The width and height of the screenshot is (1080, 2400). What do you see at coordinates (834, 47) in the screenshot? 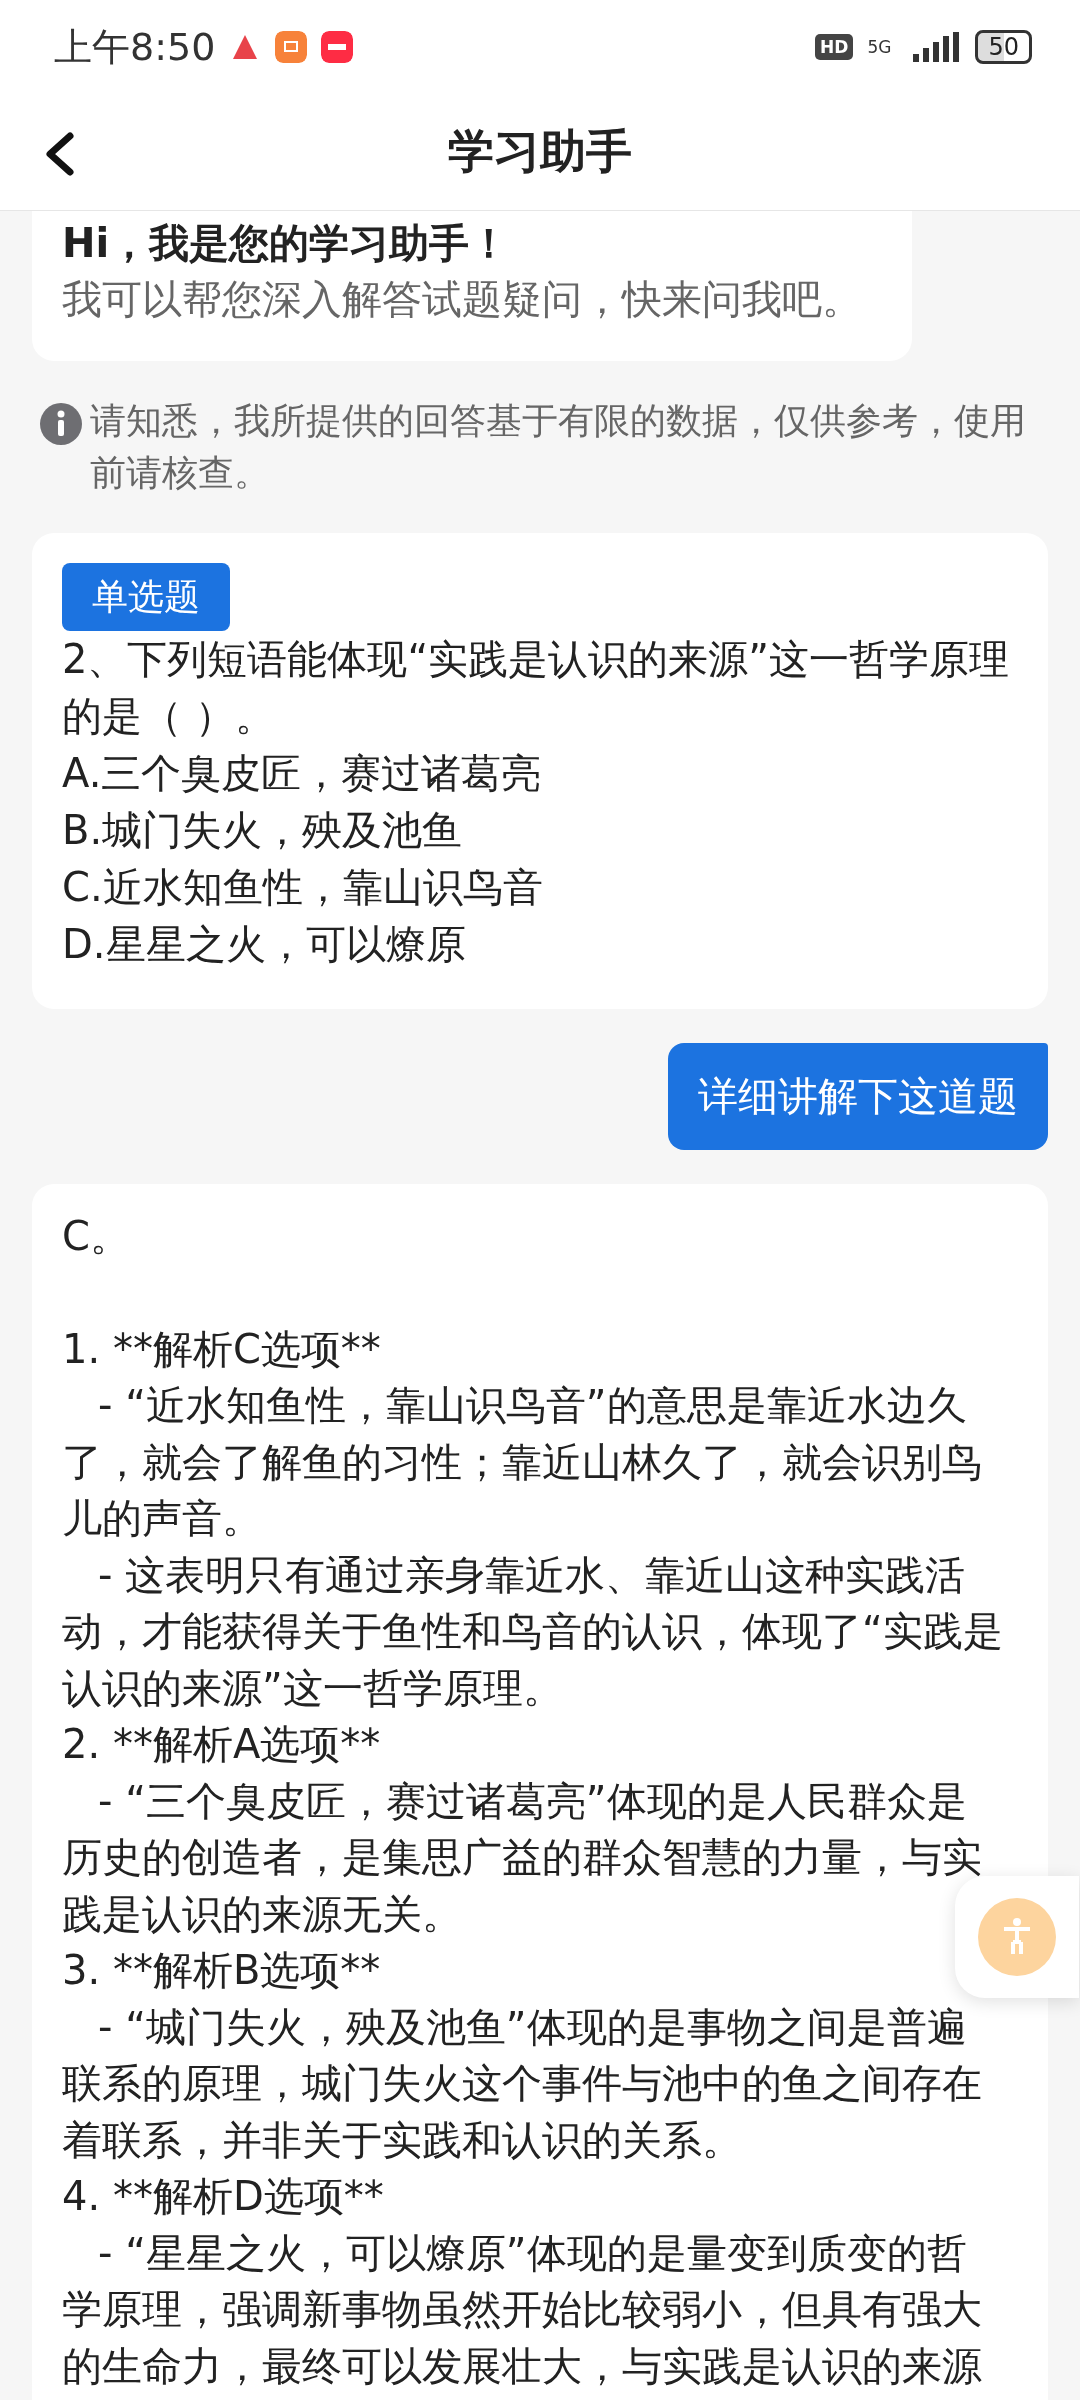
I see `hd-badge: HD` at bounding box center [834, 47].